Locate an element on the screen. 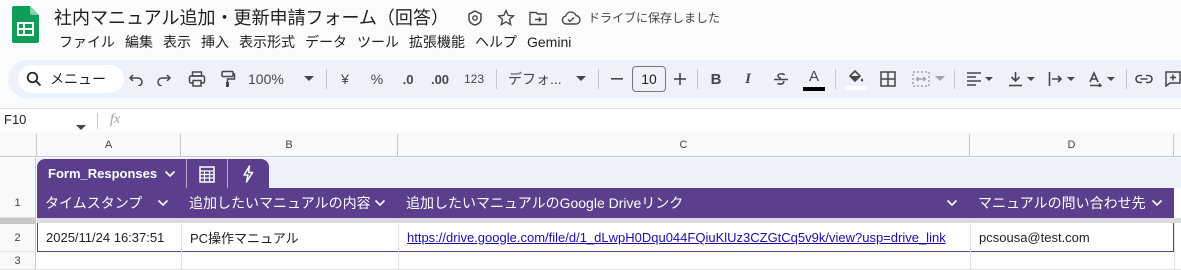  menu-data: データ is located at coordinates (326, 42).